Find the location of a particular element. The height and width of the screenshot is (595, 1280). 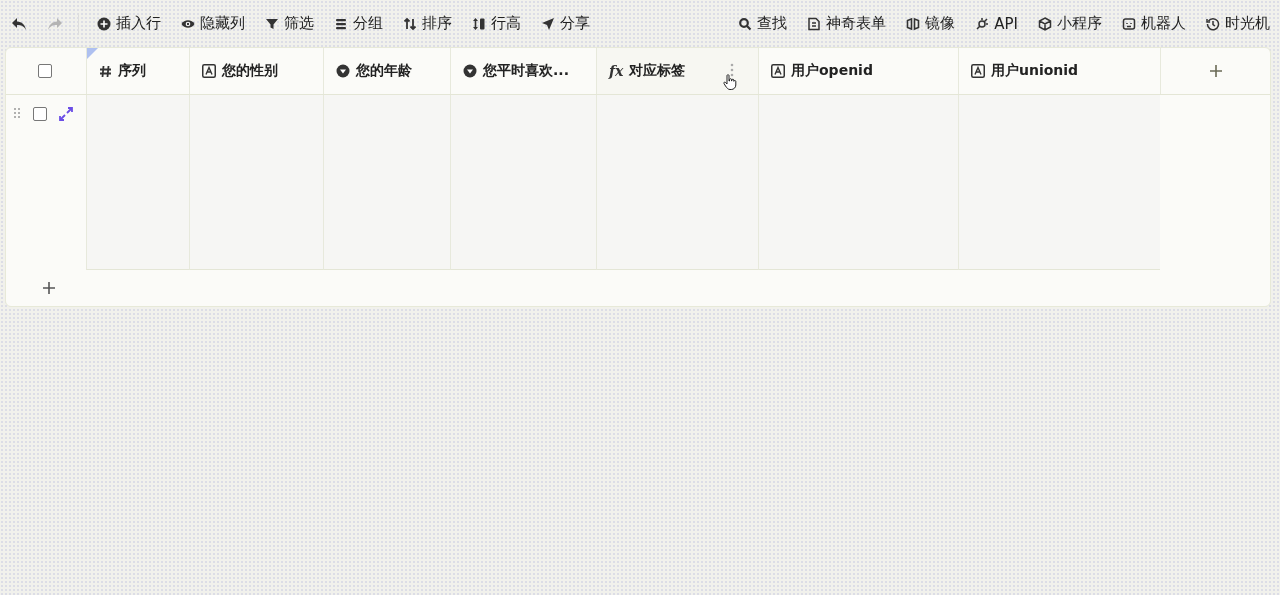

toolbar-button: 小程序 is located at coordinates (1070, 23).